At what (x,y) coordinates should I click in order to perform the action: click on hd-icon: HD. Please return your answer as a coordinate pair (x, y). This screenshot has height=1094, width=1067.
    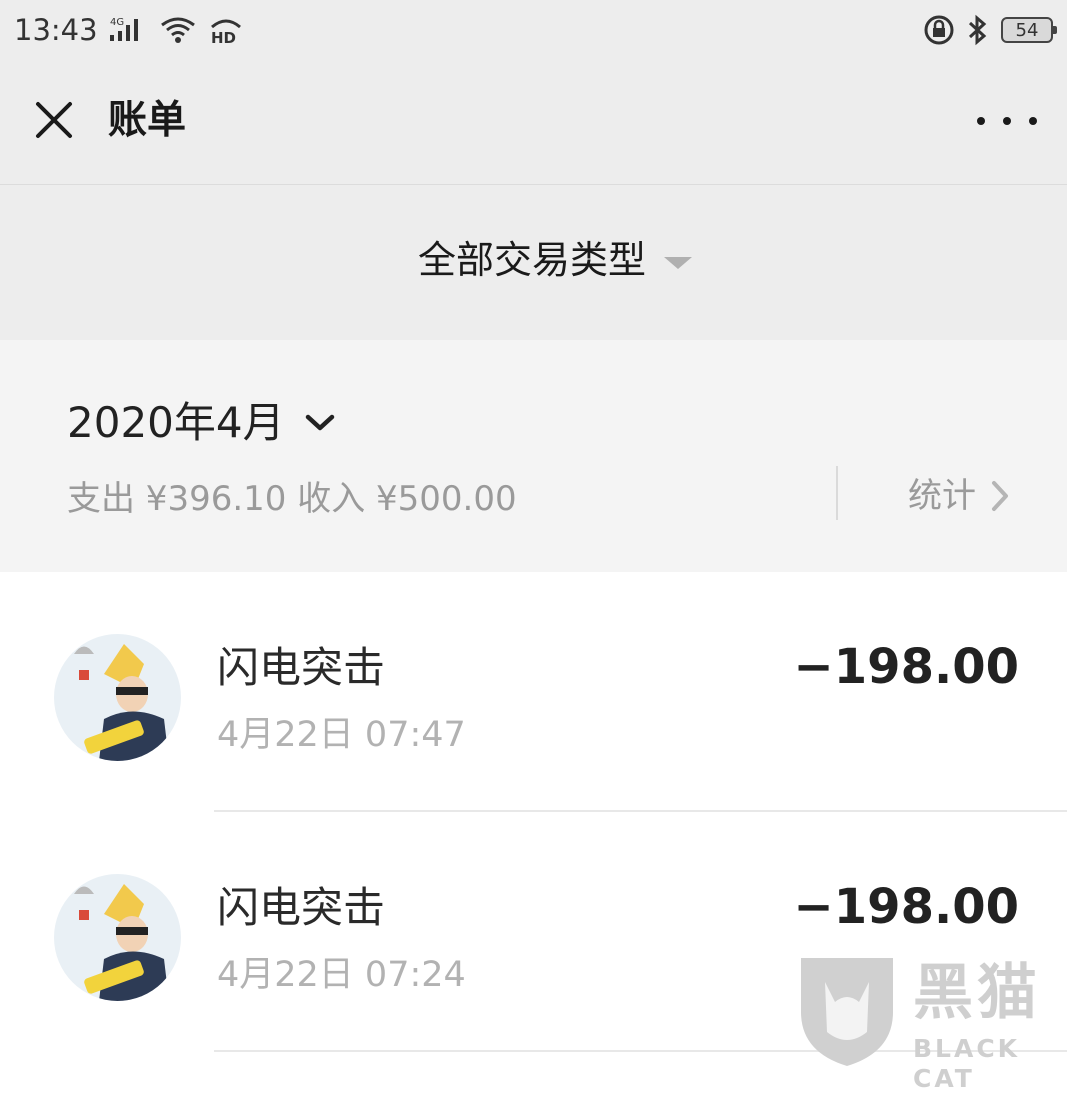
    Looking at the image, I should click on (226, 30).